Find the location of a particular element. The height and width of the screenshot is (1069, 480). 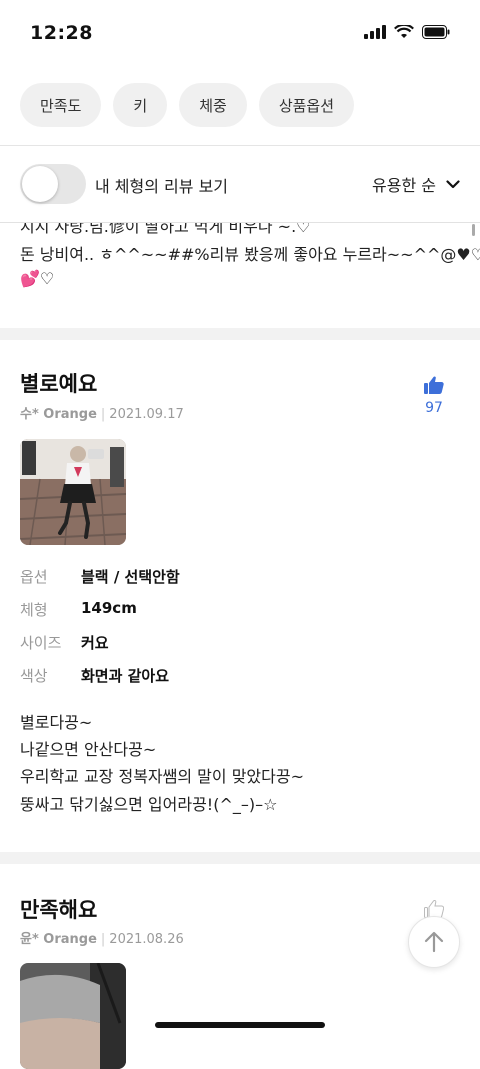

review-body-line: 지지 자랑.넘.偐이 딸하고 먹게 비우나 ~.♡ is located at coordinates (165, 229).